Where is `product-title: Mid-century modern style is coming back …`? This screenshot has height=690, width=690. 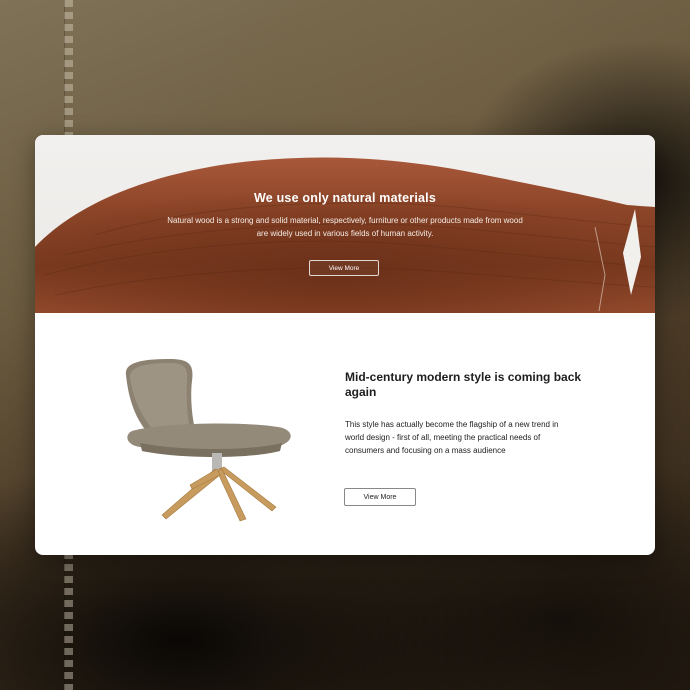
product-title: Mid-century modern style is coming back … is located at coordinates (463, 384).